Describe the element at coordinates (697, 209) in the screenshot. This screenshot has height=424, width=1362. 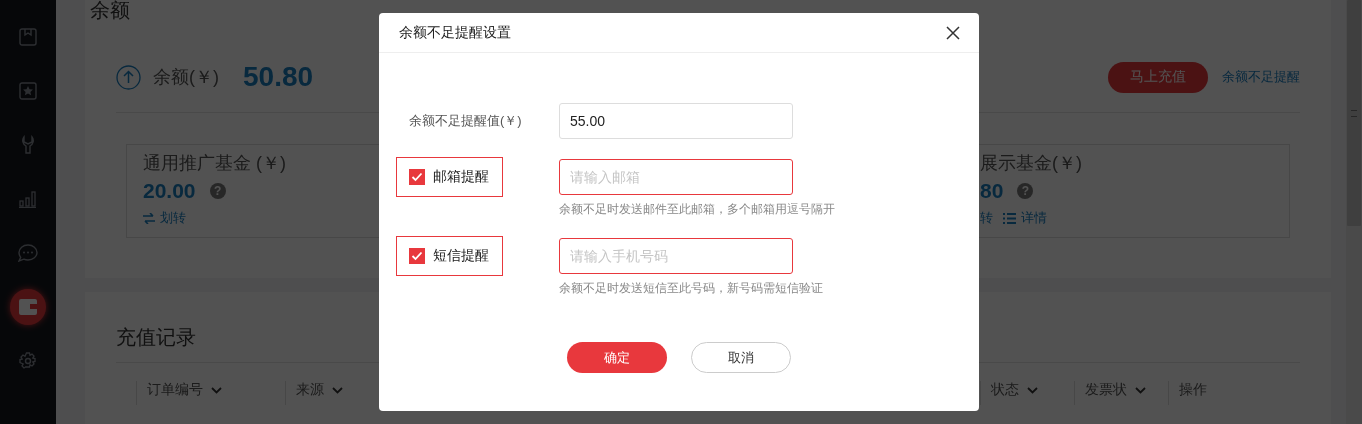
I see `hint-text: 余额不足时发送邮件至此邮箱，多个邮箱用逗号隔开` at that location.